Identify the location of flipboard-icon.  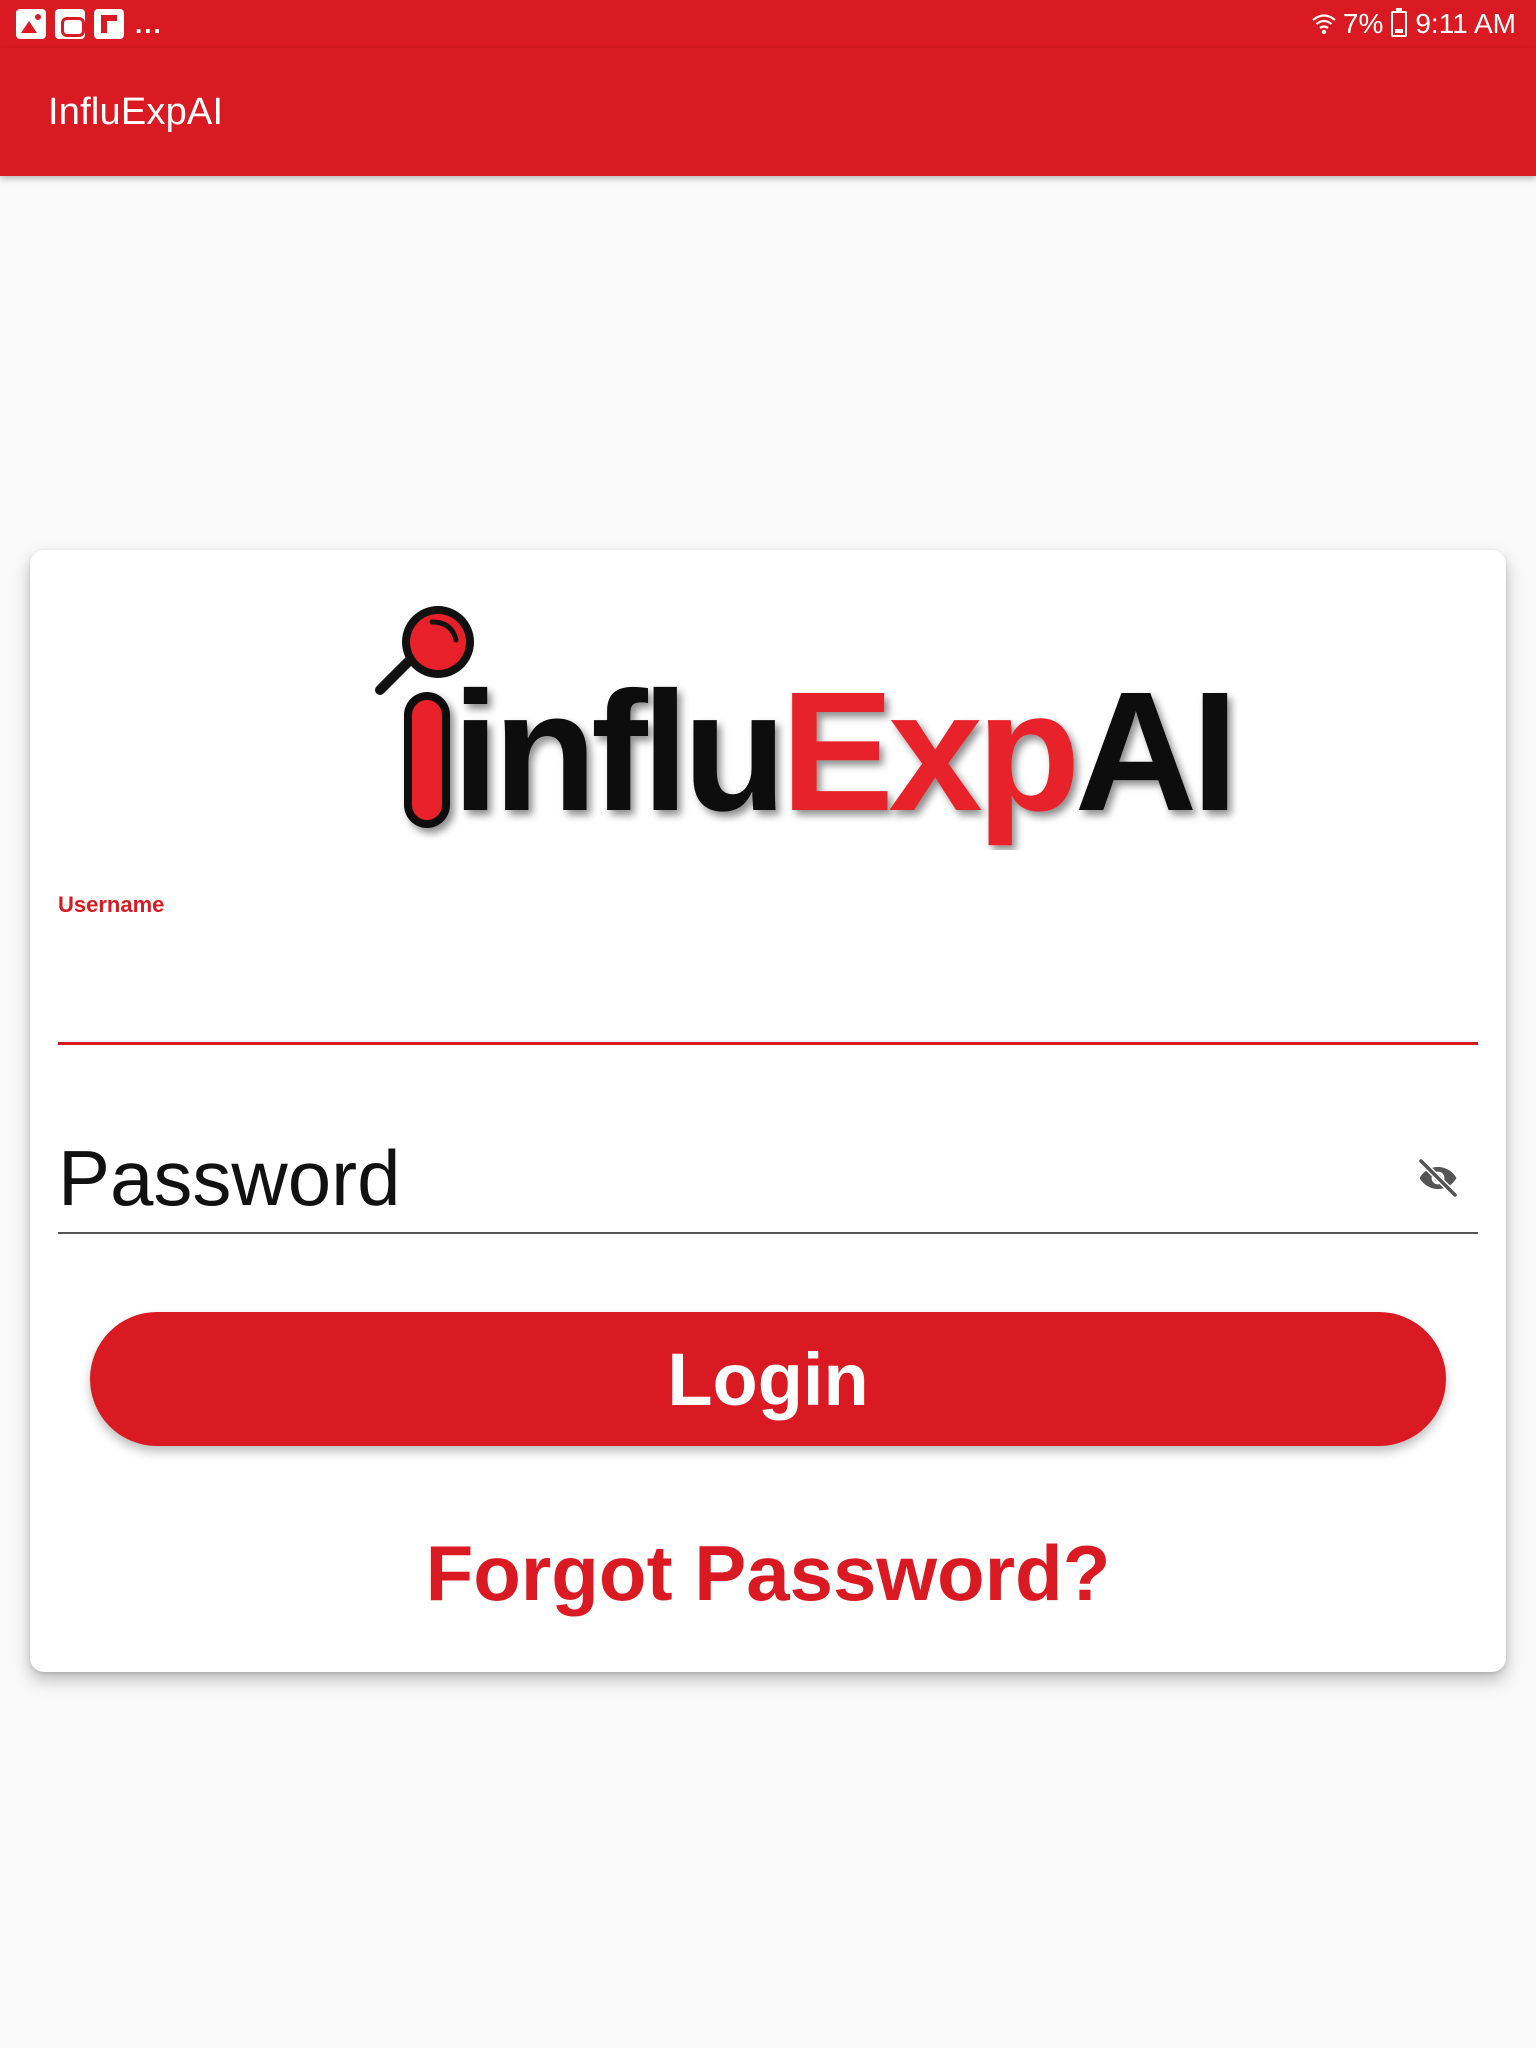
(109, 24).